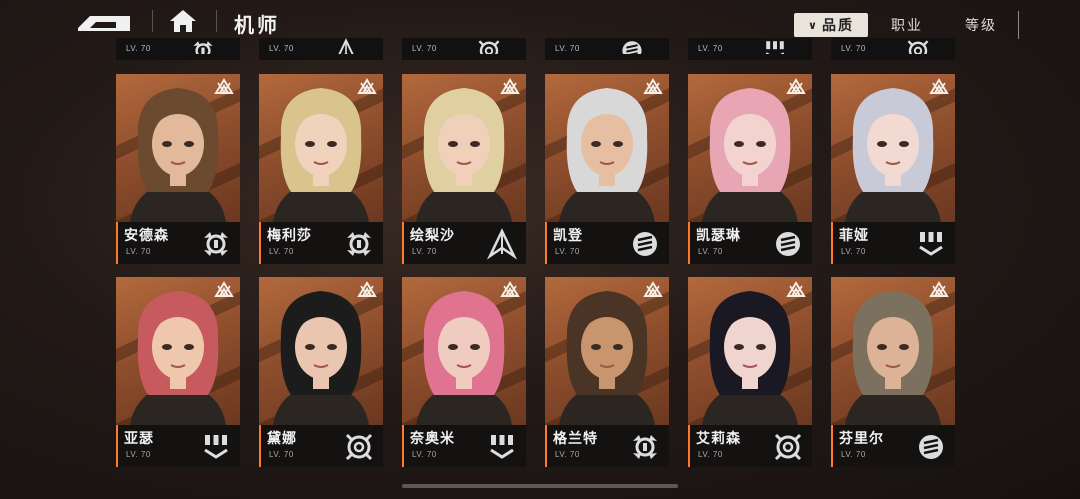 This screenshot has width=1080, height=499. Describe the element at coordinates (981, 25) in the screenshot. I see `sort-tab-level: 等级` at that location.